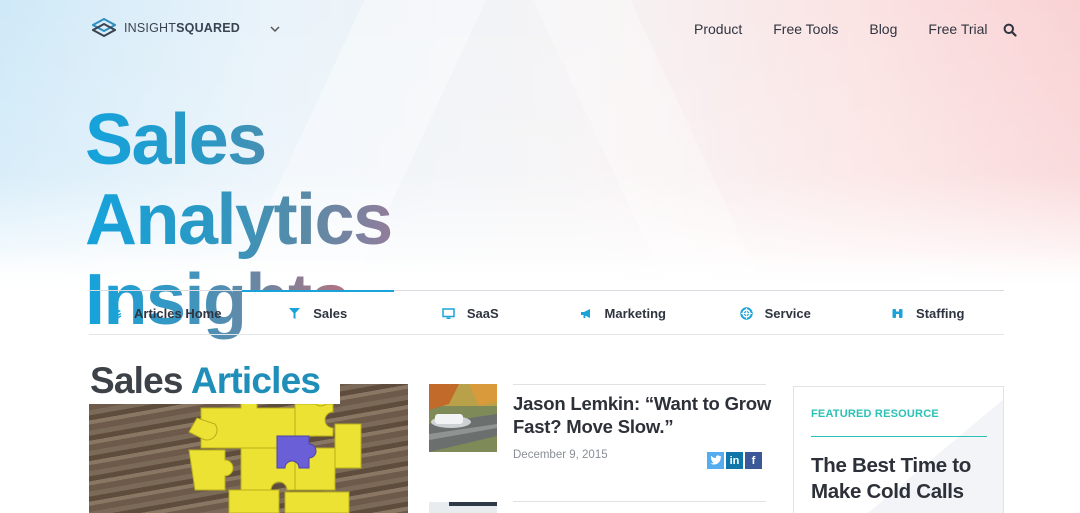  Describe the element at coordinates (448, 313) in the screenshot. I see `monitor-icon` at that location.